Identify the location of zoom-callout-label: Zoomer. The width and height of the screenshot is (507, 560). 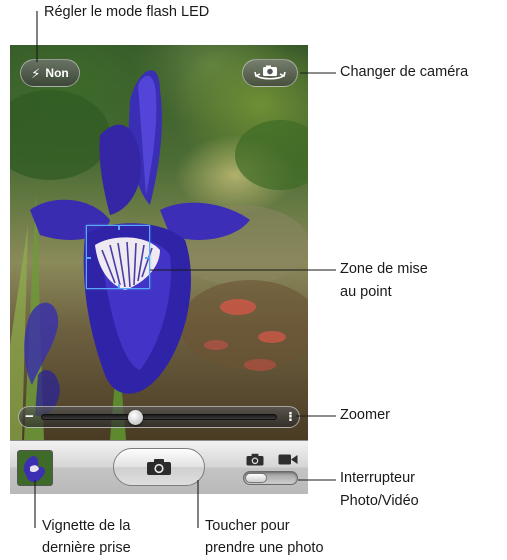
(365, 415).